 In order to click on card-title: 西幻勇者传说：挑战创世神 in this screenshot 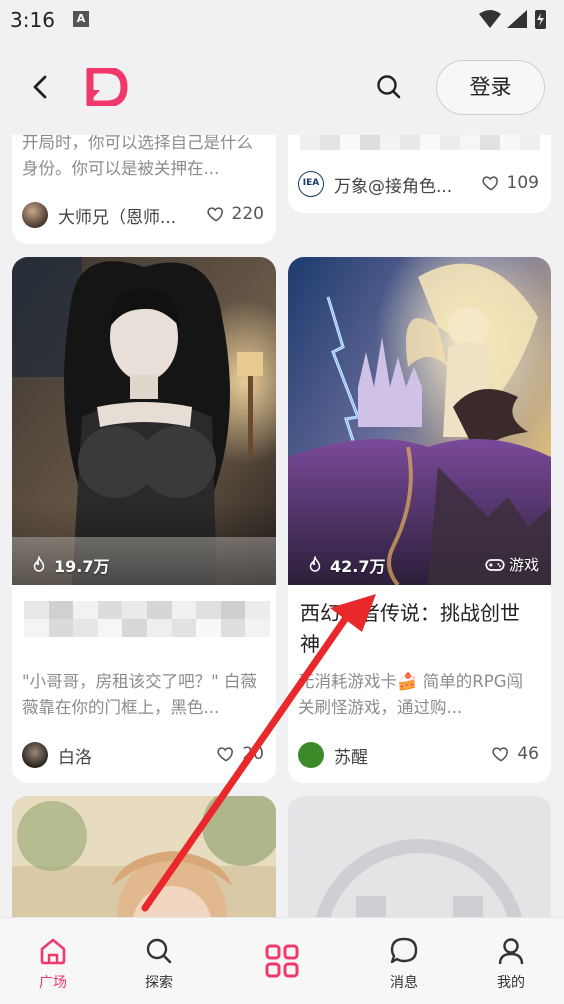, I will do `click(410, 628)`.